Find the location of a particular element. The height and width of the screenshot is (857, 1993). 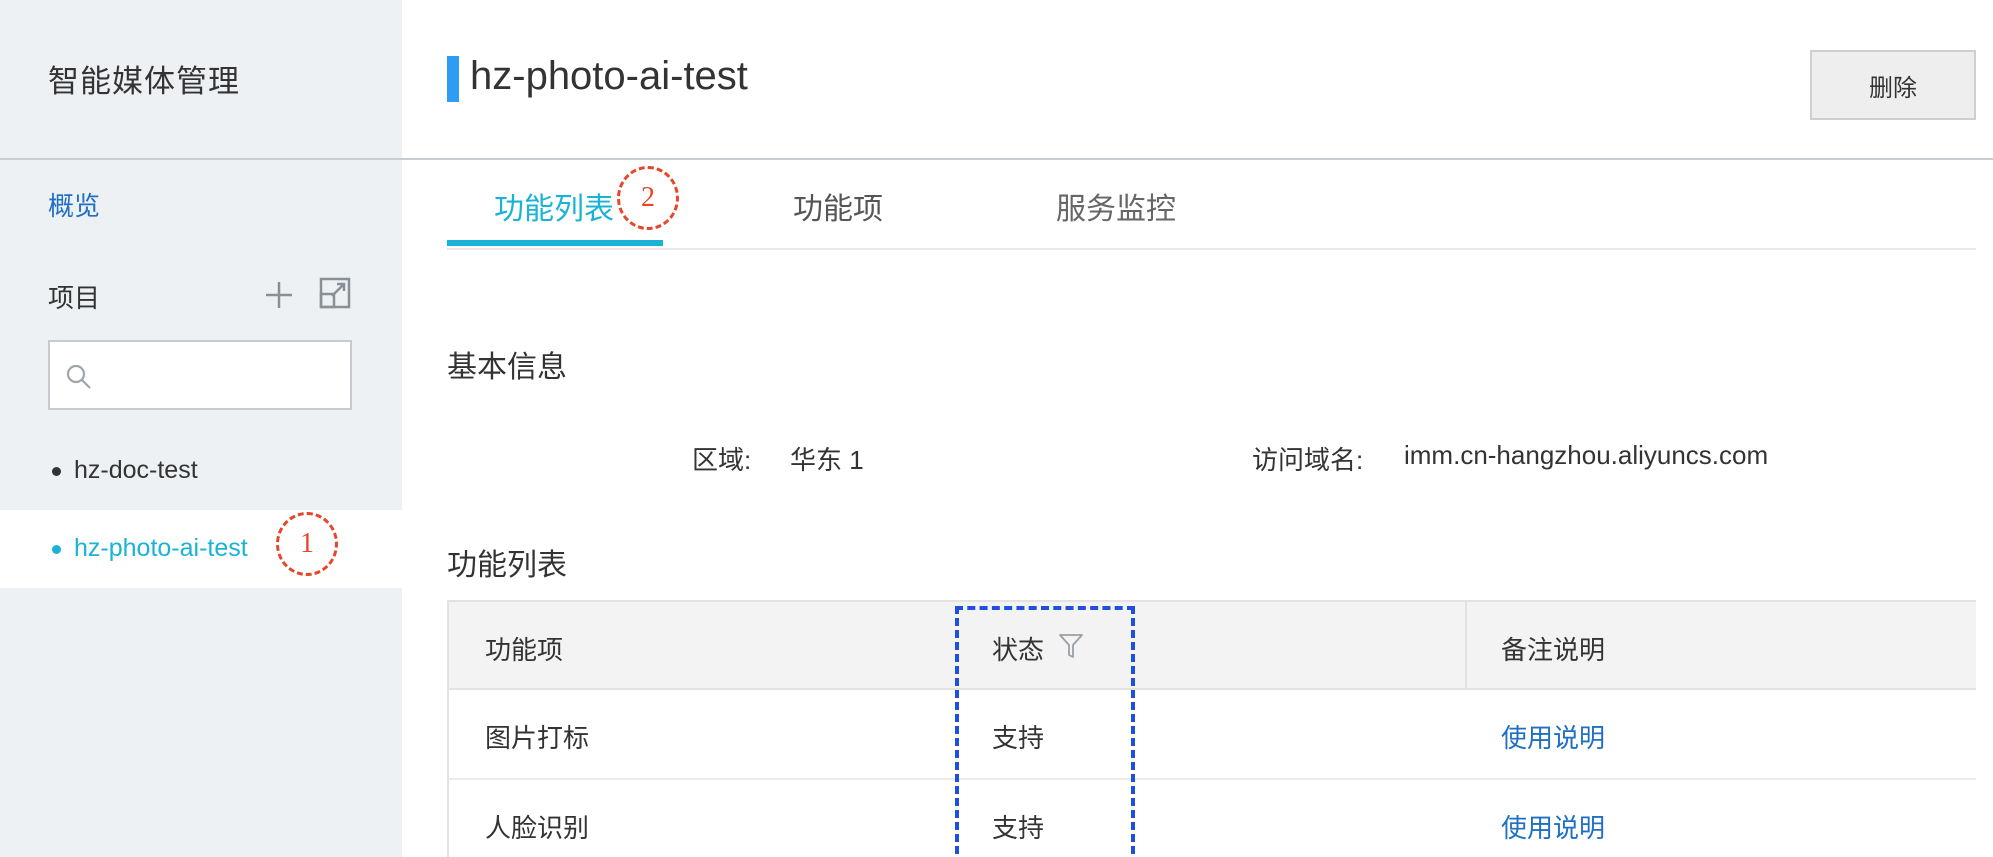

region-label: 区域: is located at coordinates (722, 460).